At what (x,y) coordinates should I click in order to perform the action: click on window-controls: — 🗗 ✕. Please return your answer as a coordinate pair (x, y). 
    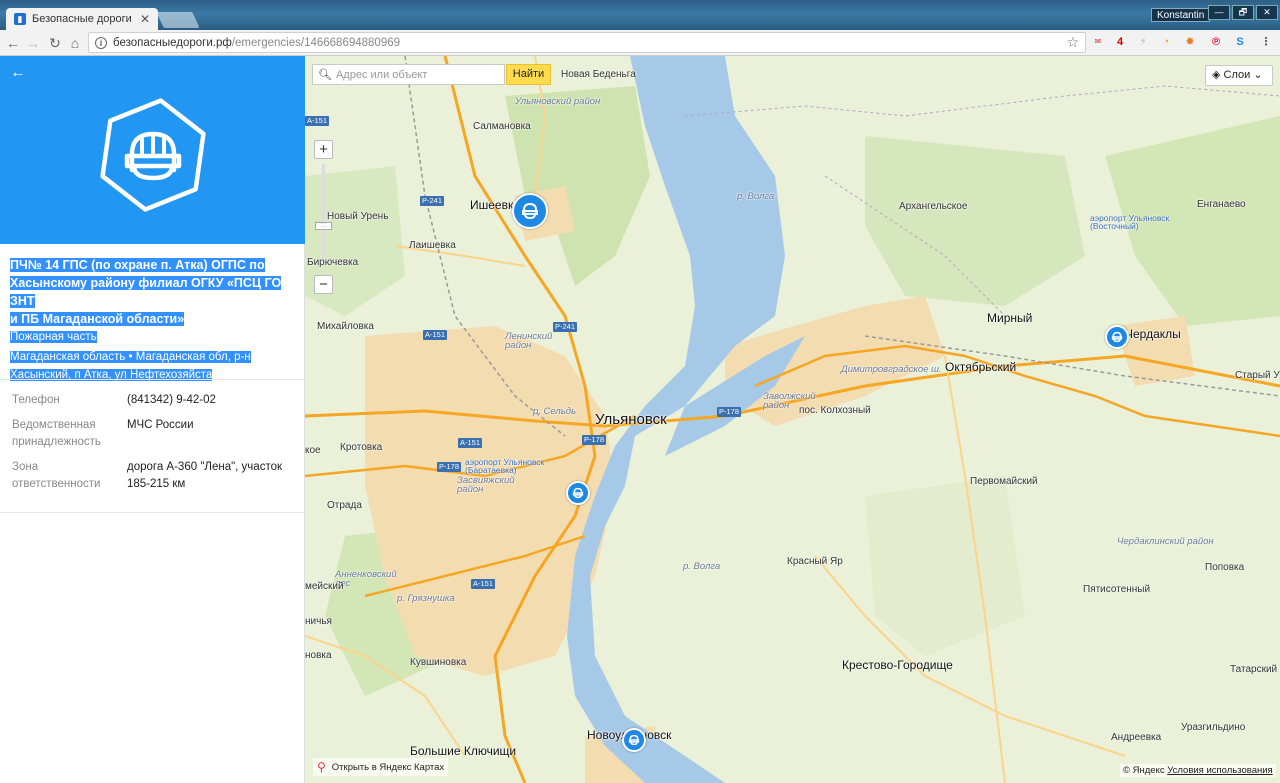
    Looking at the image, I should click on (1243, 12).